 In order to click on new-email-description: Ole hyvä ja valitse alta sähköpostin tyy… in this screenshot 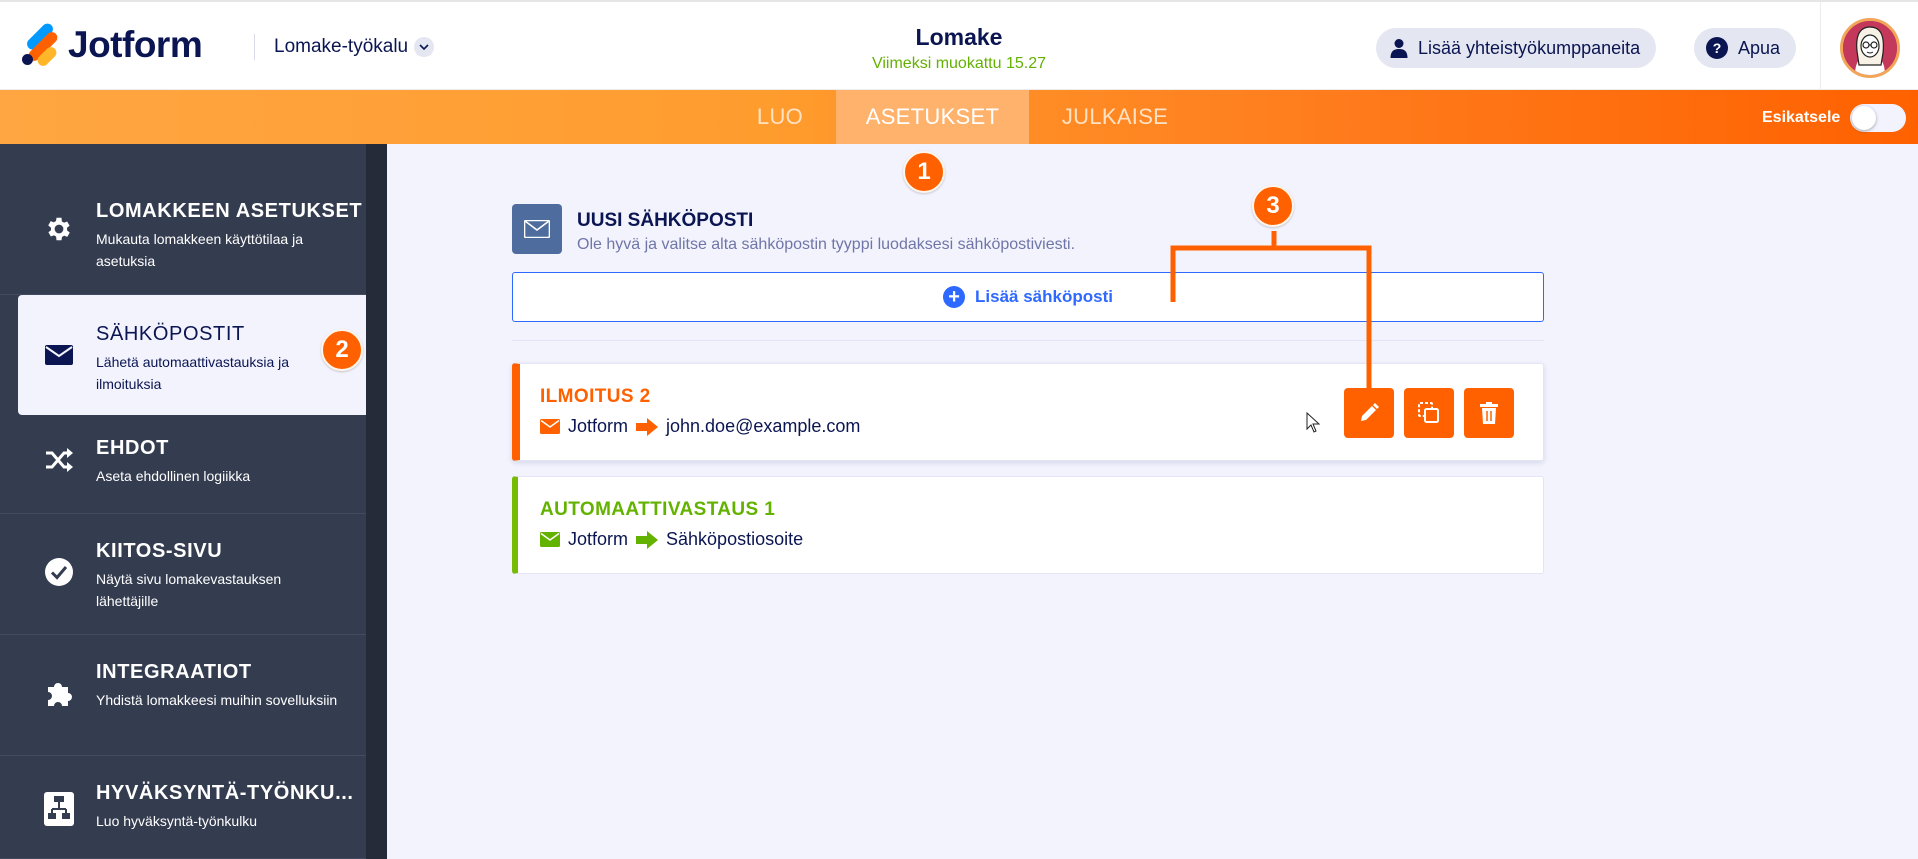, I will do `click(826, 244)`.